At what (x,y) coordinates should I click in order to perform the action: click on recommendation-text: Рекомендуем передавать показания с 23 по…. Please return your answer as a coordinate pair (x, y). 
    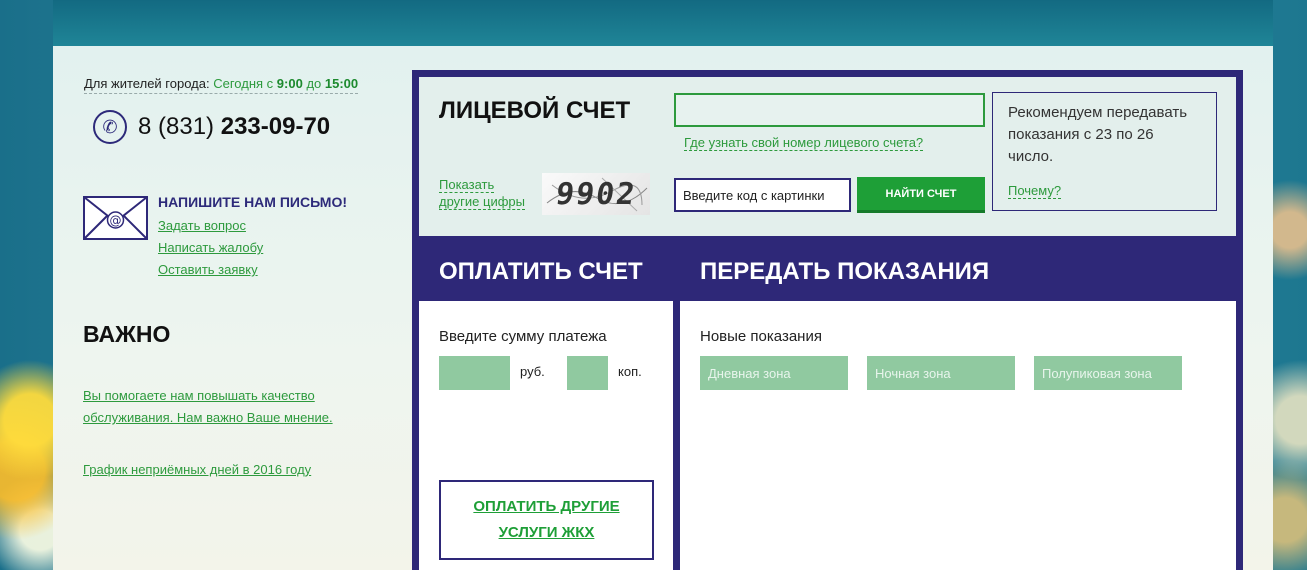
    Looking at the image, I should click on (1098, 134).